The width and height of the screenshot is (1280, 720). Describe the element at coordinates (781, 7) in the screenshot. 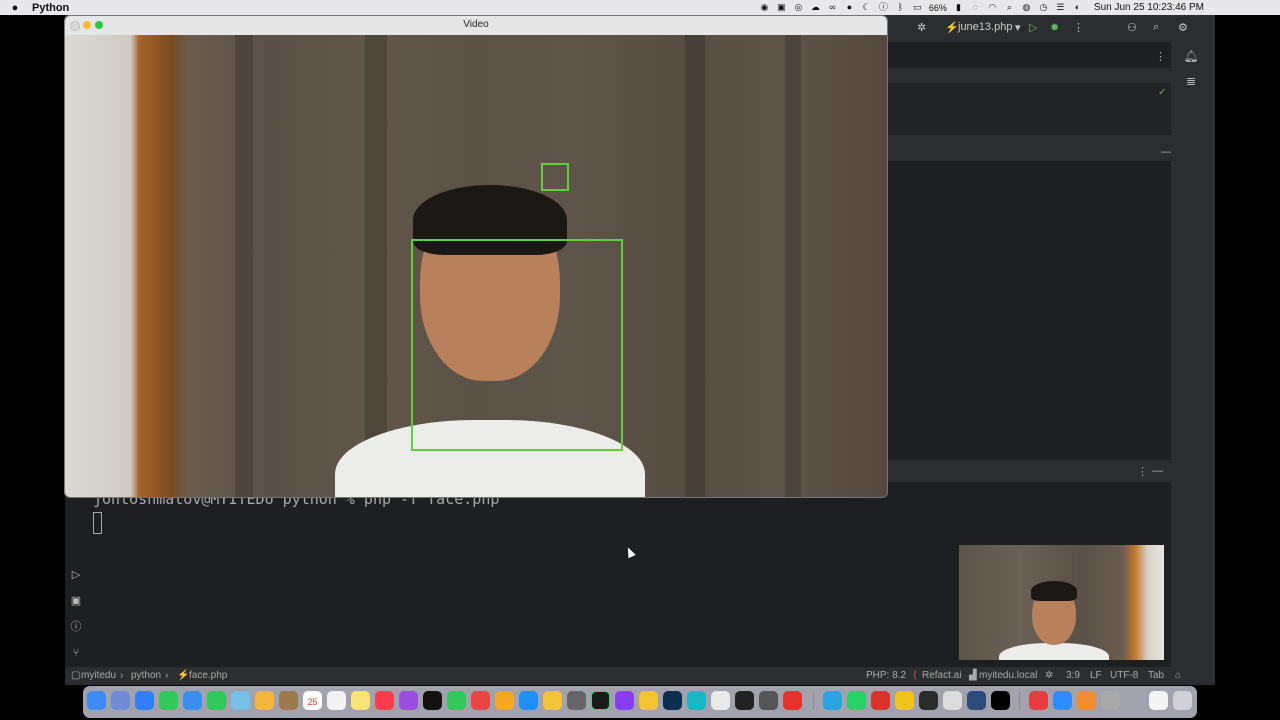

I see `notes-icon: ▣` at that location.